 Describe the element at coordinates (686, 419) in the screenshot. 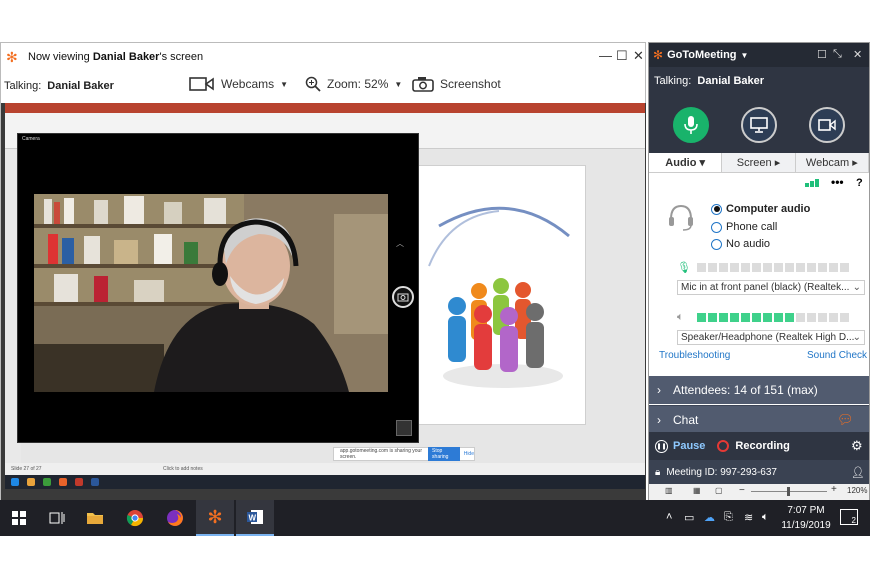

I see `chat-label: Chat` at that location.